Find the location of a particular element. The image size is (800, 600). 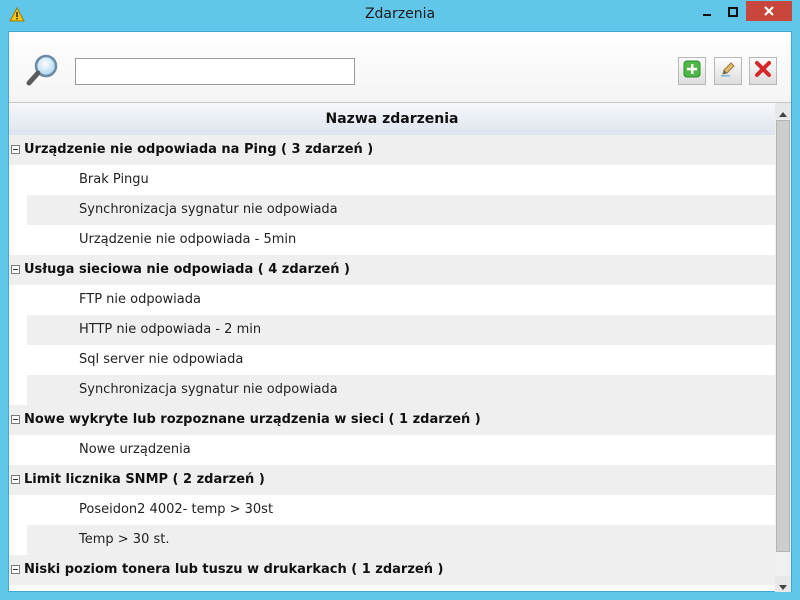

minimize-button is located at coordinates (707, 11).